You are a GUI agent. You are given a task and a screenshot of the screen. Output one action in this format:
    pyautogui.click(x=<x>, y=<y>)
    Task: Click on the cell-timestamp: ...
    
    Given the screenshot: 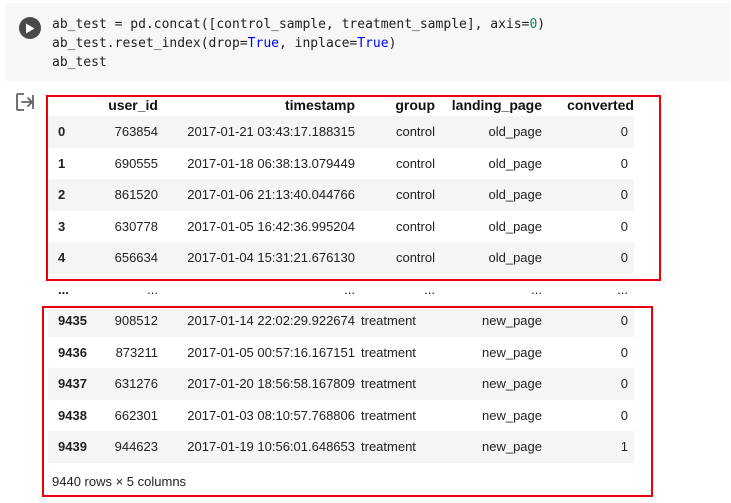 What is the action you would take?
    pyautogui.click(x=349, y=289)
    